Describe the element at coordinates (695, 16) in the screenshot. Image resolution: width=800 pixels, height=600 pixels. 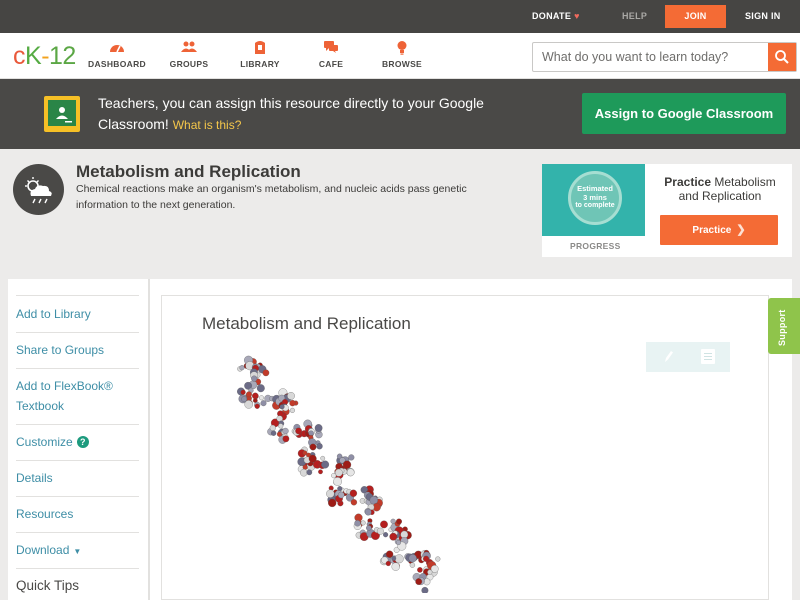
I see `join-button: JOIN` at that location.